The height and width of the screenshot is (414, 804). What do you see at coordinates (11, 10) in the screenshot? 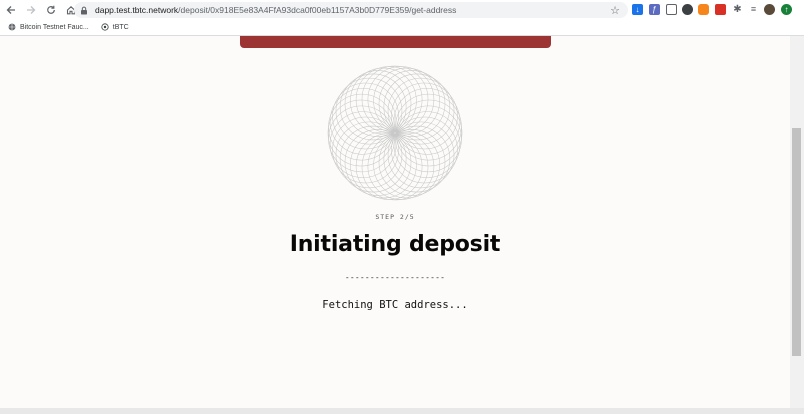
I see `back-arrow-icon` at bounding box center [11, 10].